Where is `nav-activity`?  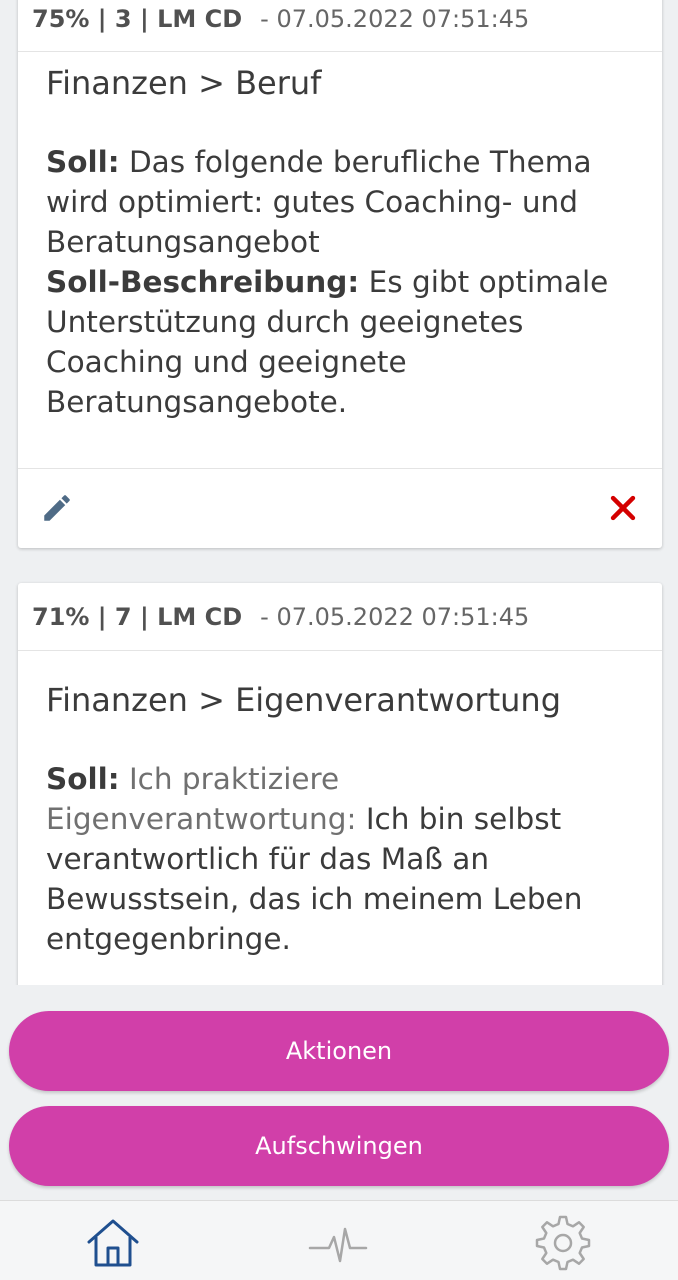
nav-activity is located at coordinates (338, 1243).